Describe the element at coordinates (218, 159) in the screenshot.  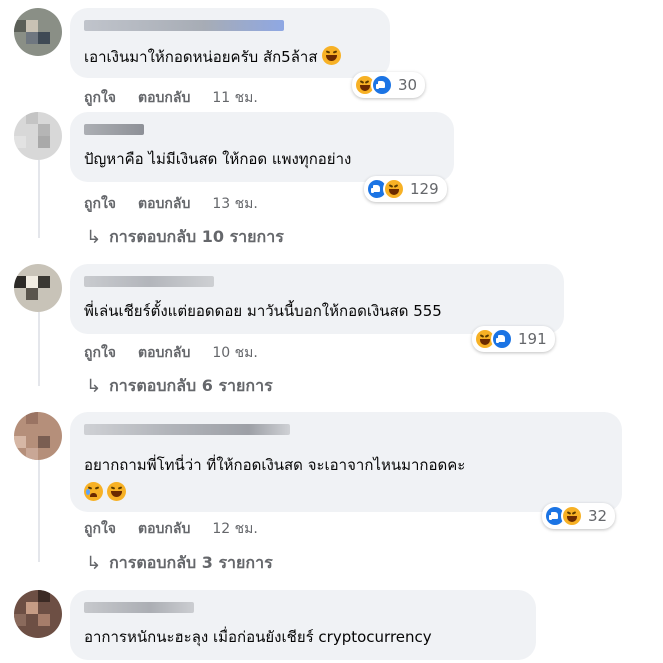
I see `comment-text: ปัญหาคือ ไม่มีเงินสด ให้กอด แพงทุกอย่าง` at that location.